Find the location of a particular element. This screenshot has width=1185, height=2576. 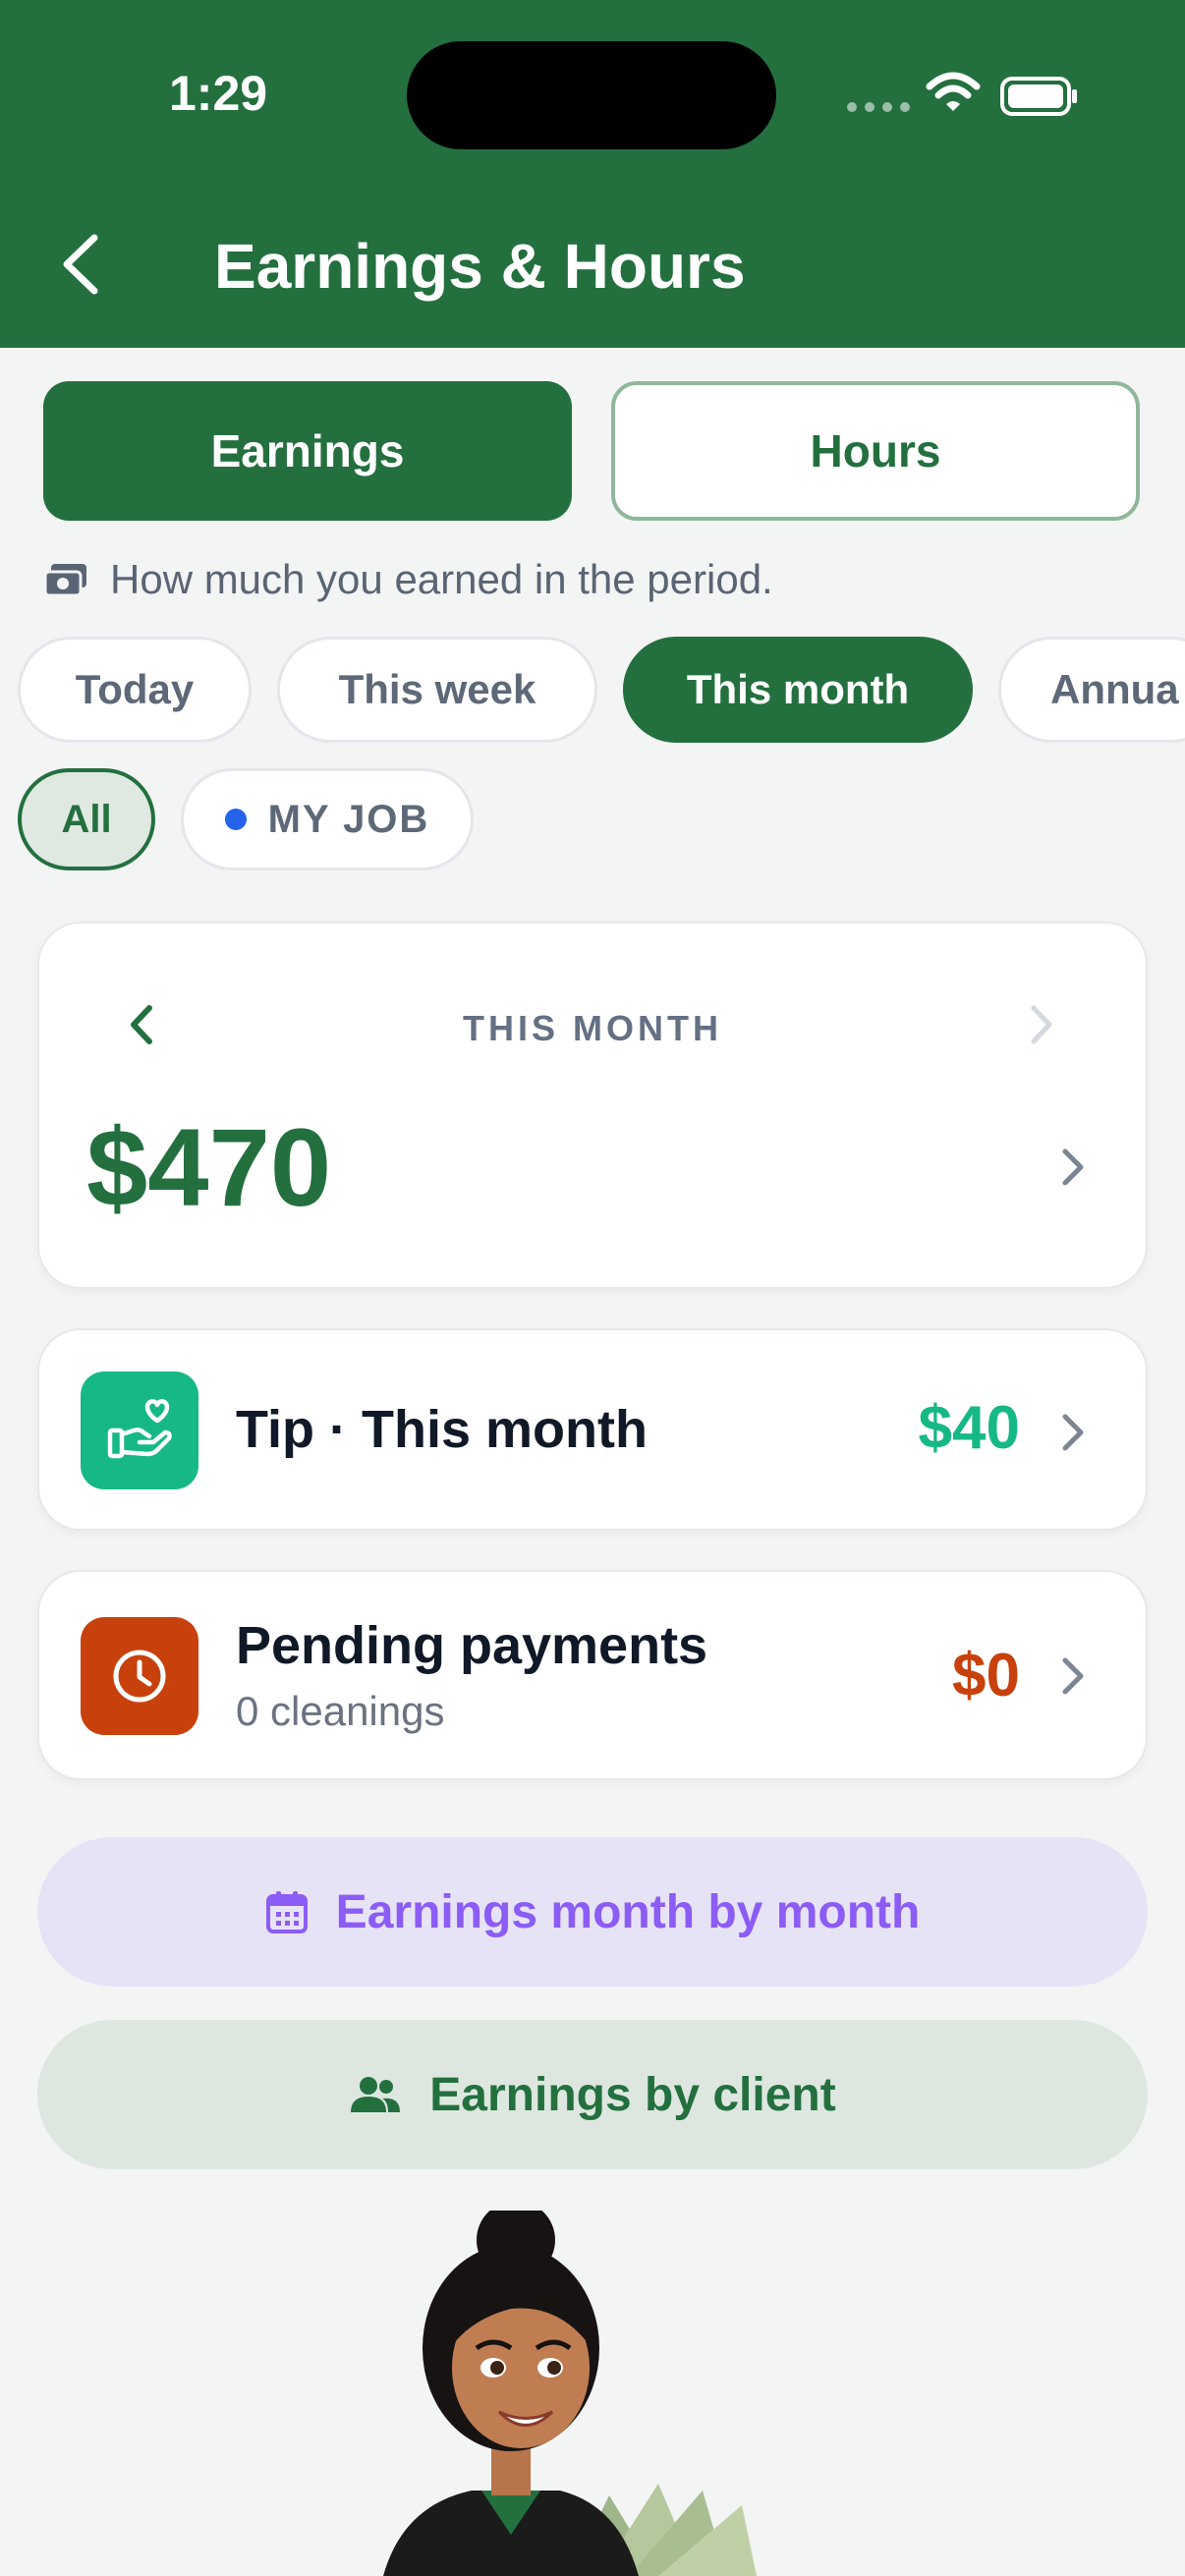

period-chip-today: Today is located at coordinates (135, 690).